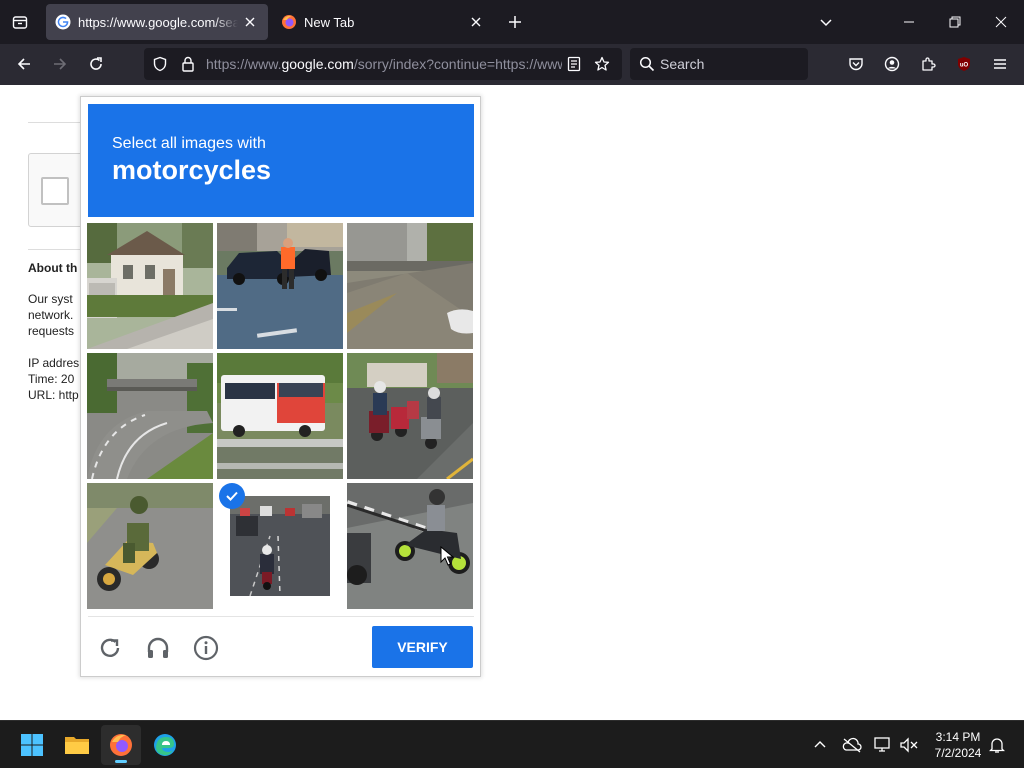 The width and height of the screenshot is (1024, 768). Describe the element at coordinates (53, 395) in the screenshot. I see `url-line: URL: http` at that location.